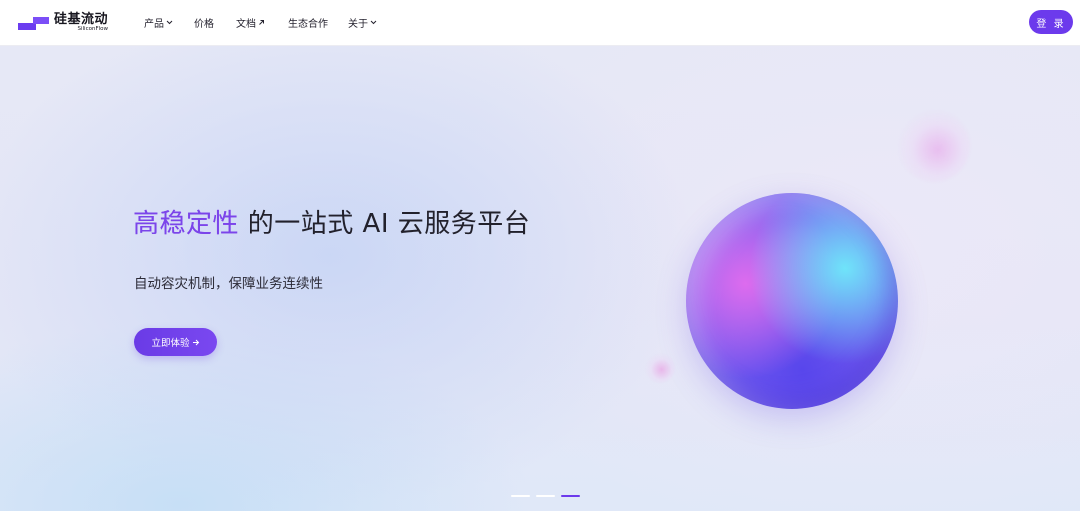 This screenshot has height=511, width=1080. I want to click on hero-title: 高稳定性 的一站式 AI 云服务平台, so click(331, 221).